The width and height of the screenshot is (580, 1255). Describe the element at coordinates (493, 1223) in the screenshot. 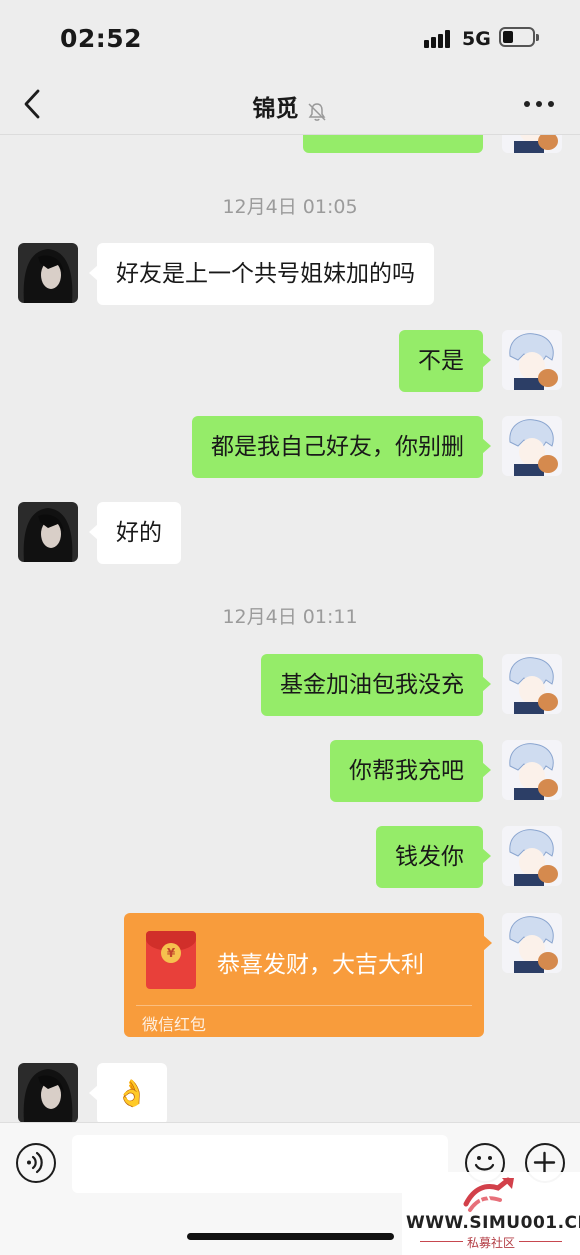

I see `watermark-url: WWW.SIMU001.CN` at that location.